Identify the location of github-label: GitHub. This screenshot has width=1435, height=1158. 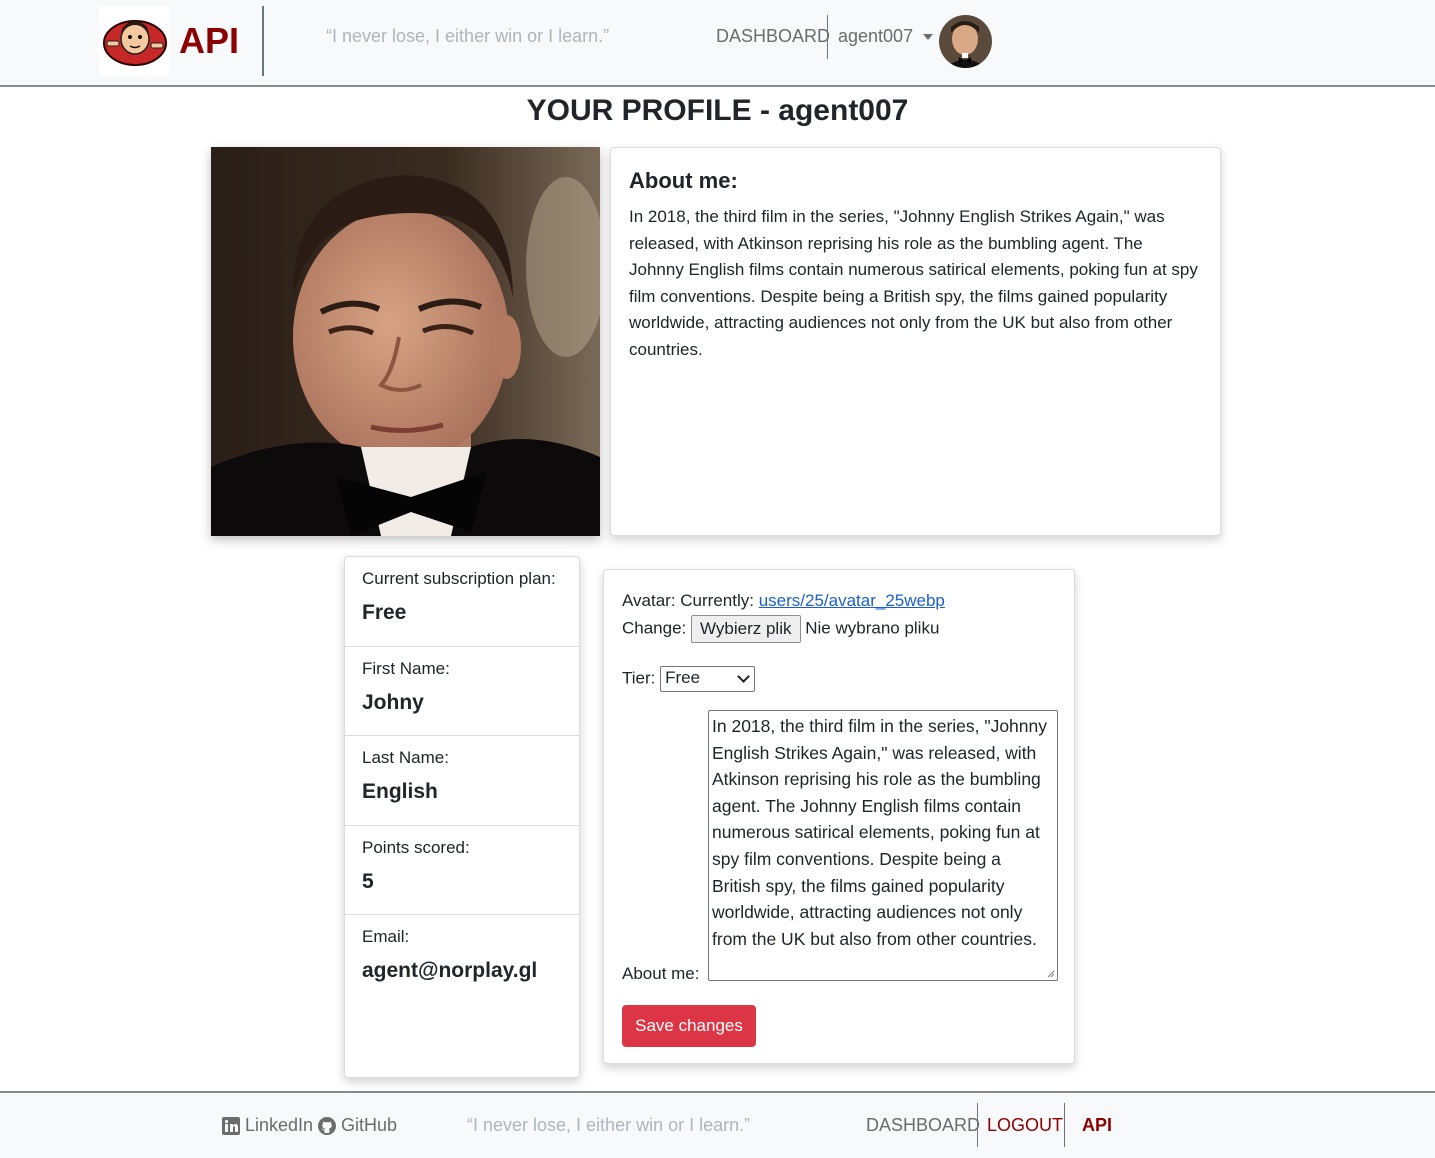
(369, 1125).